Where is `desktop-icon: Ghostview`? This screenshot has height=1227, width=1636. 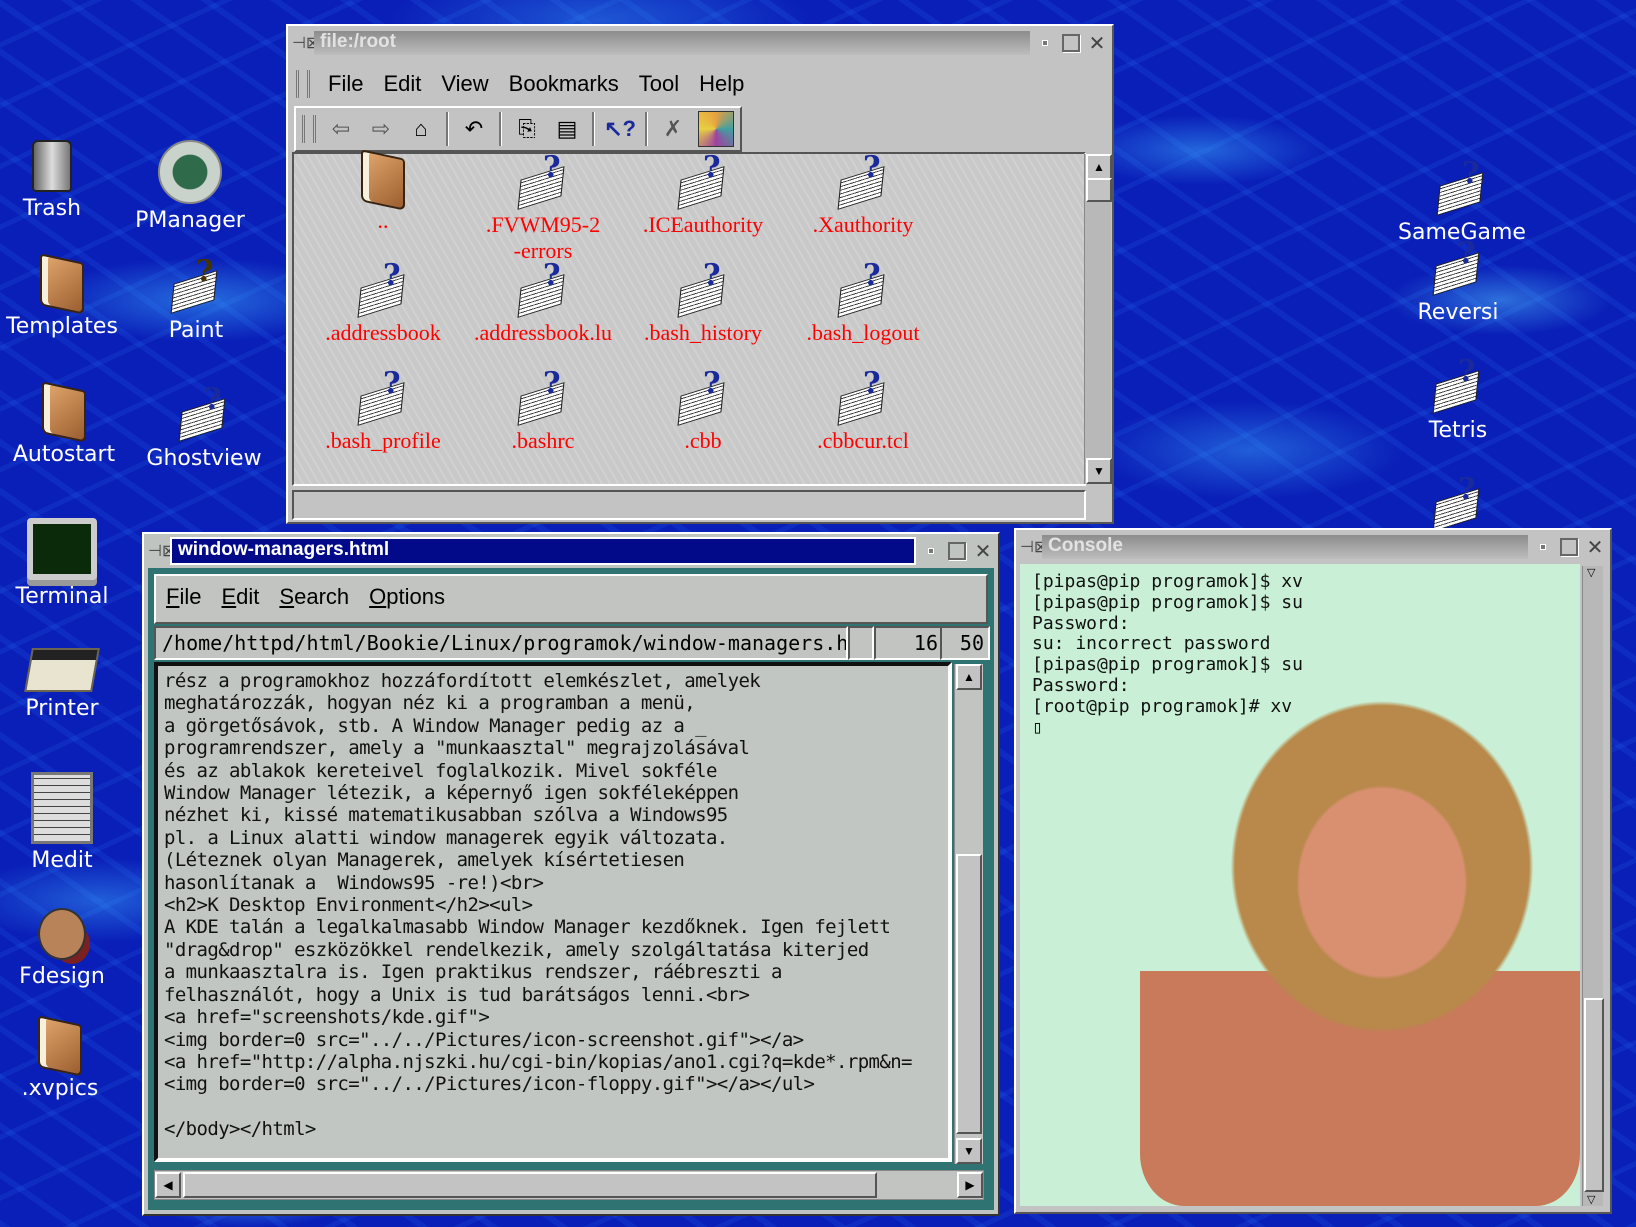
desktop-icon: Ghostview is located at coordinates (204, 426).